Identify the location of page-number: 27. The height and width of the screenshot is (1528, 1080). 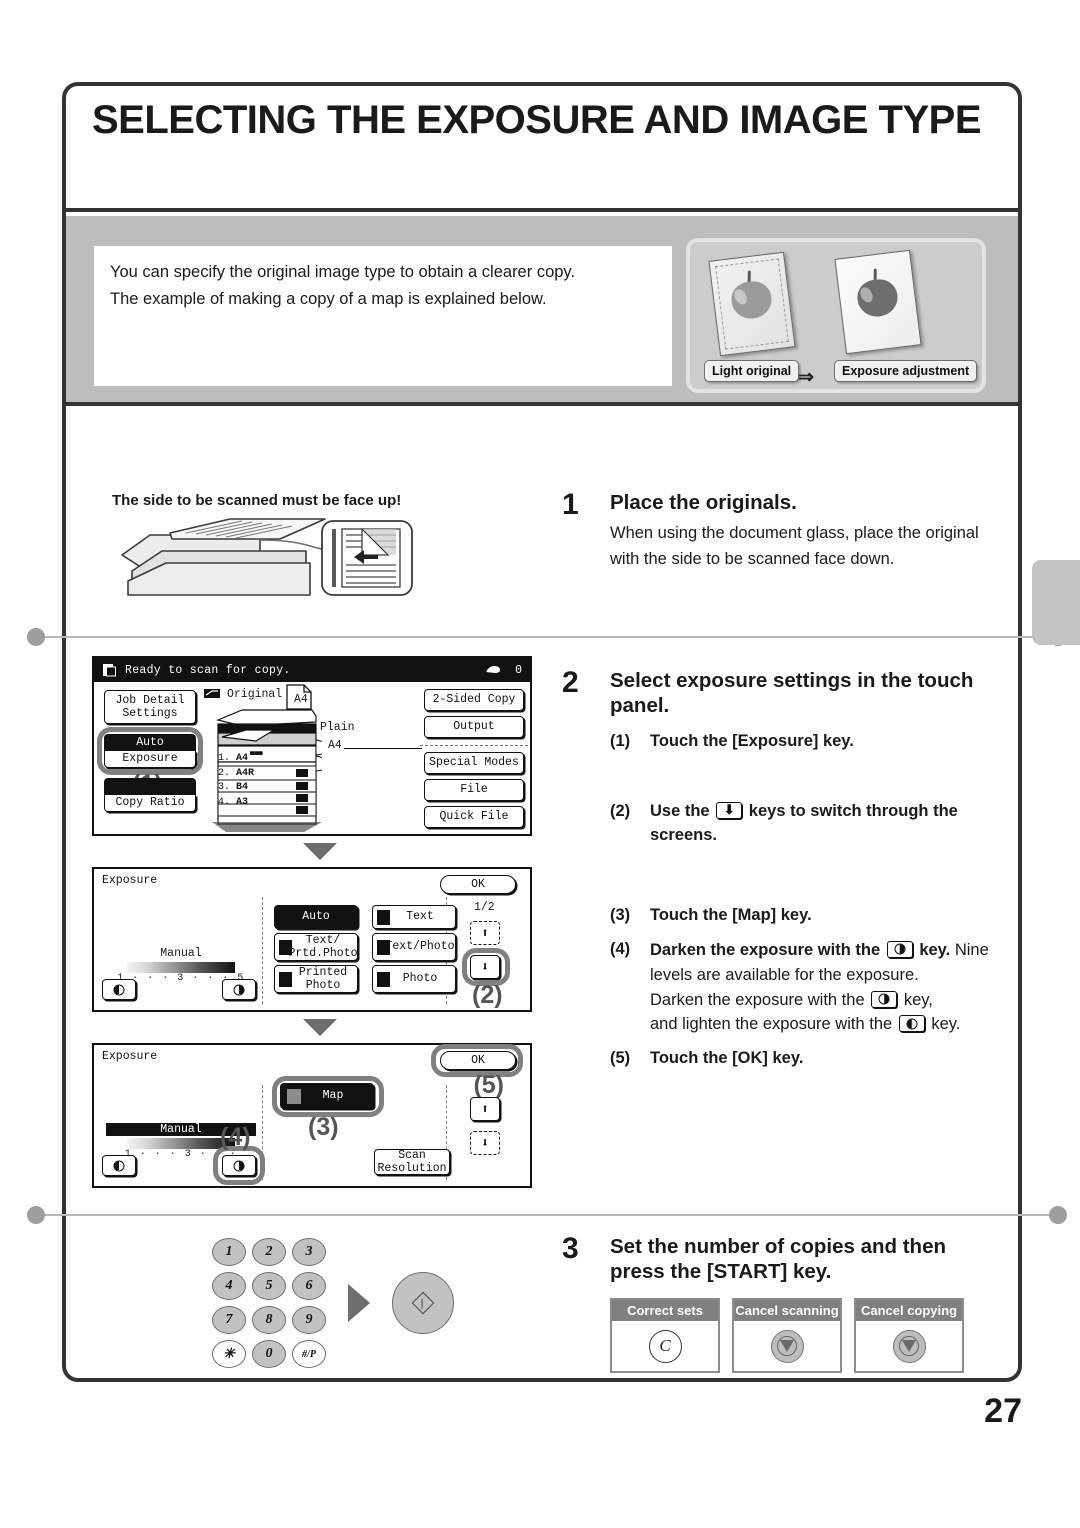
(1003, 1411).